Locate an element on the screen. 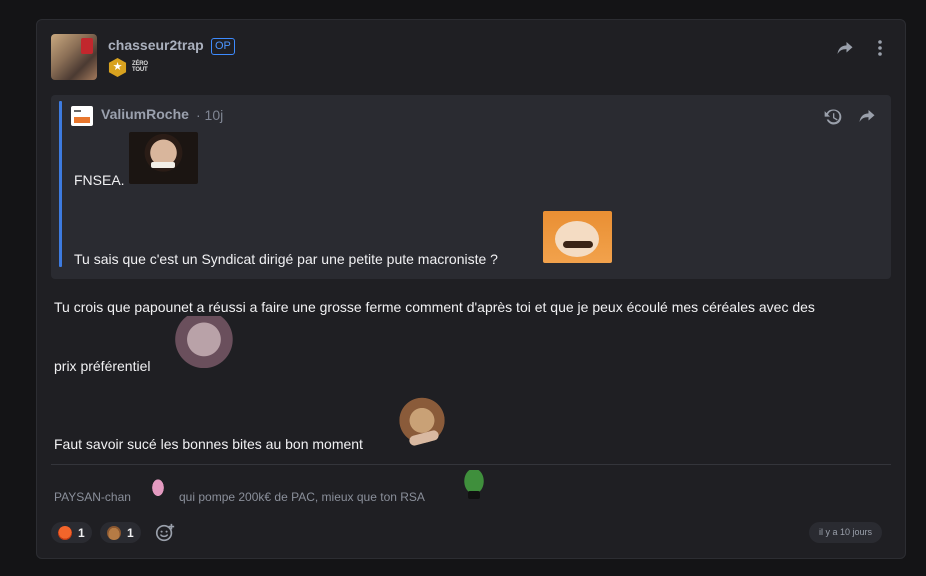 The height and width of the screenshot is (576, 926). angry-face-icon is located at coordinates (65, 532).